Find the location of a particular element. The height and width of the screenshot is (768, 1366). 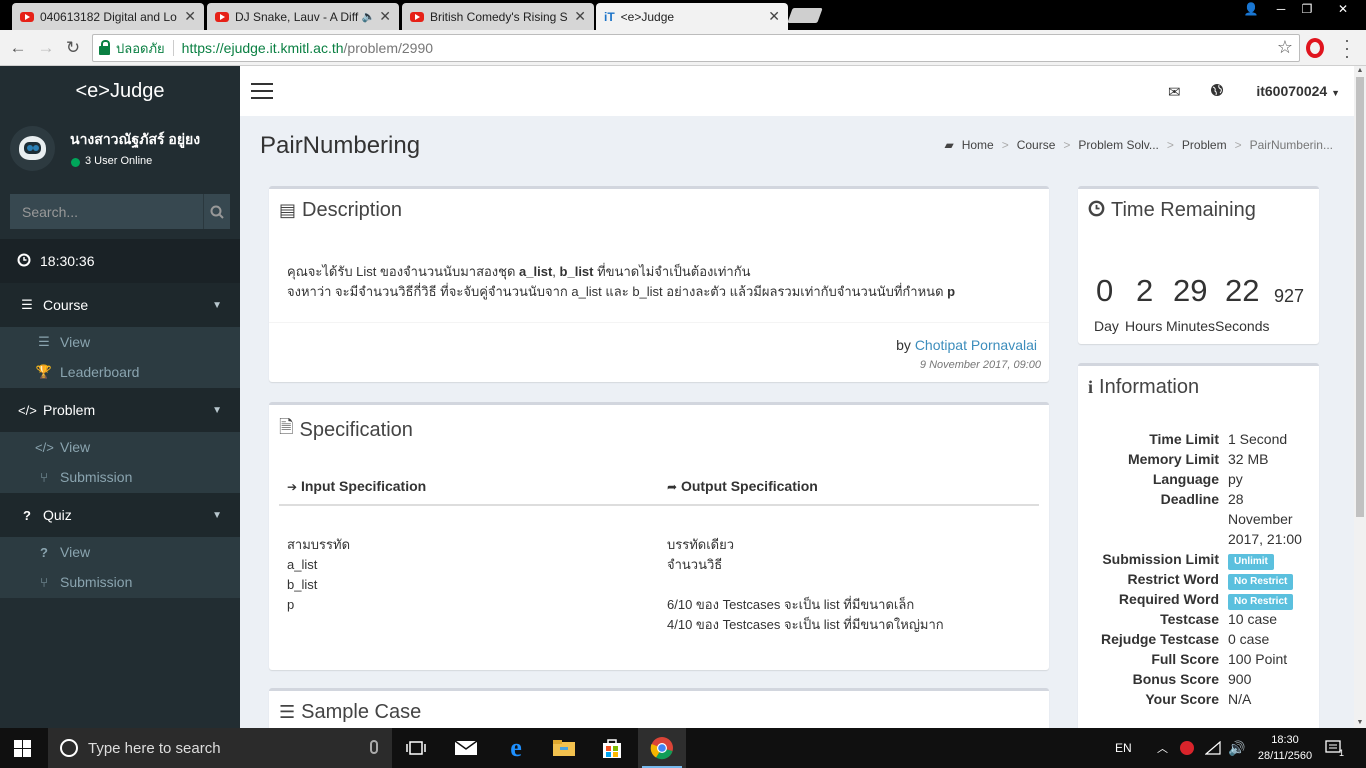

minimize-icon: ─ is located at coordinates (1281, 9).